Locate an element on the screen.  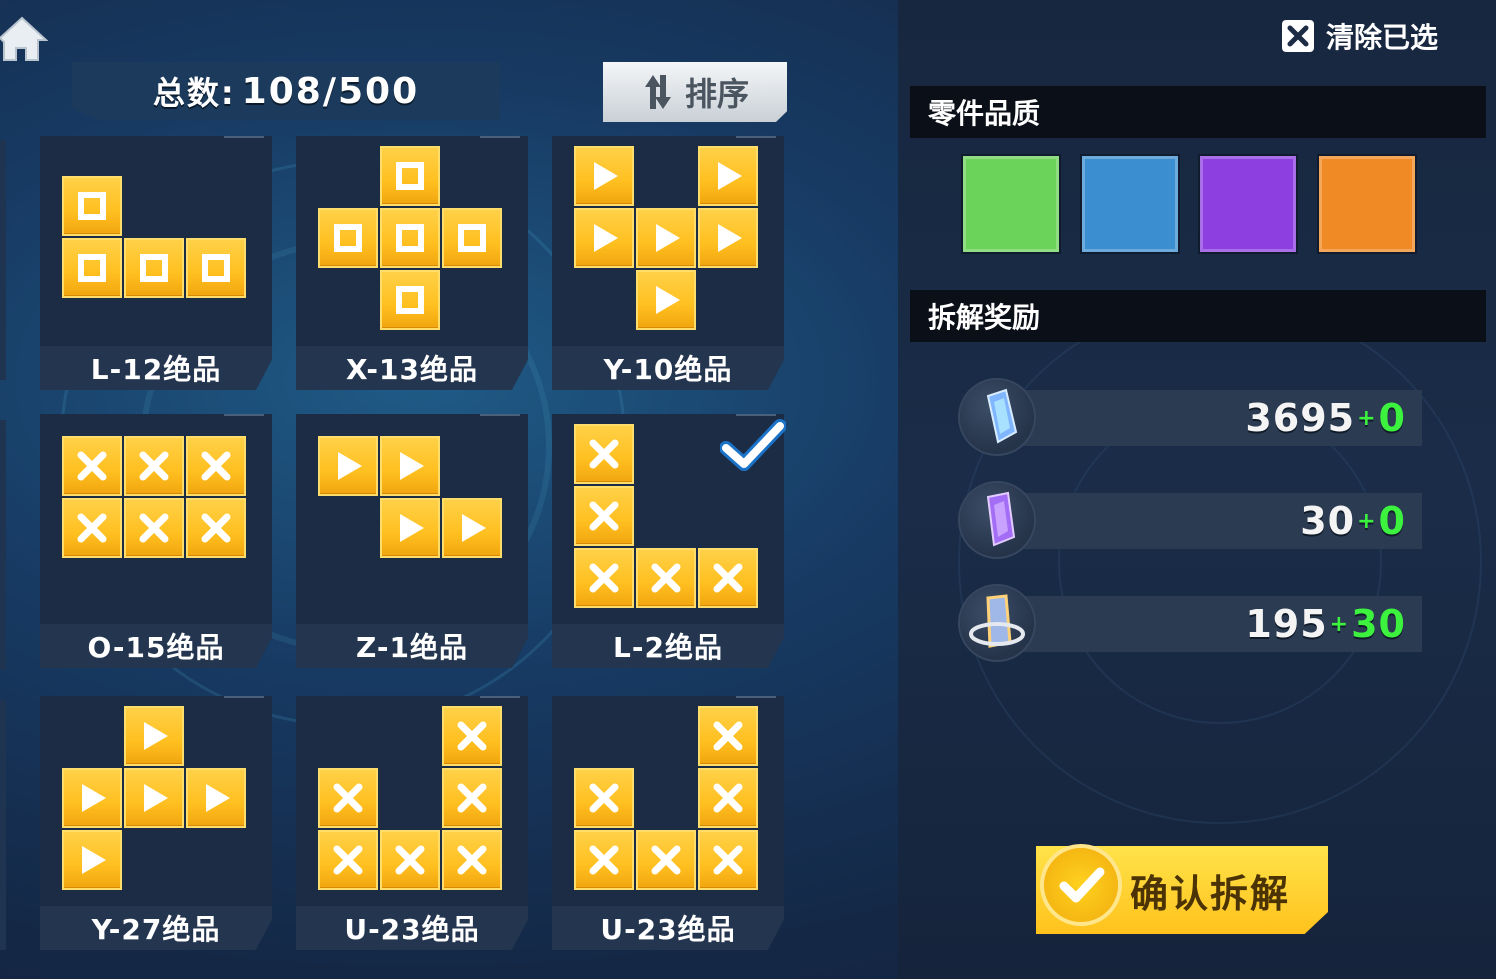
part-card: L-12绝品 is located at coordinates (156, 263).